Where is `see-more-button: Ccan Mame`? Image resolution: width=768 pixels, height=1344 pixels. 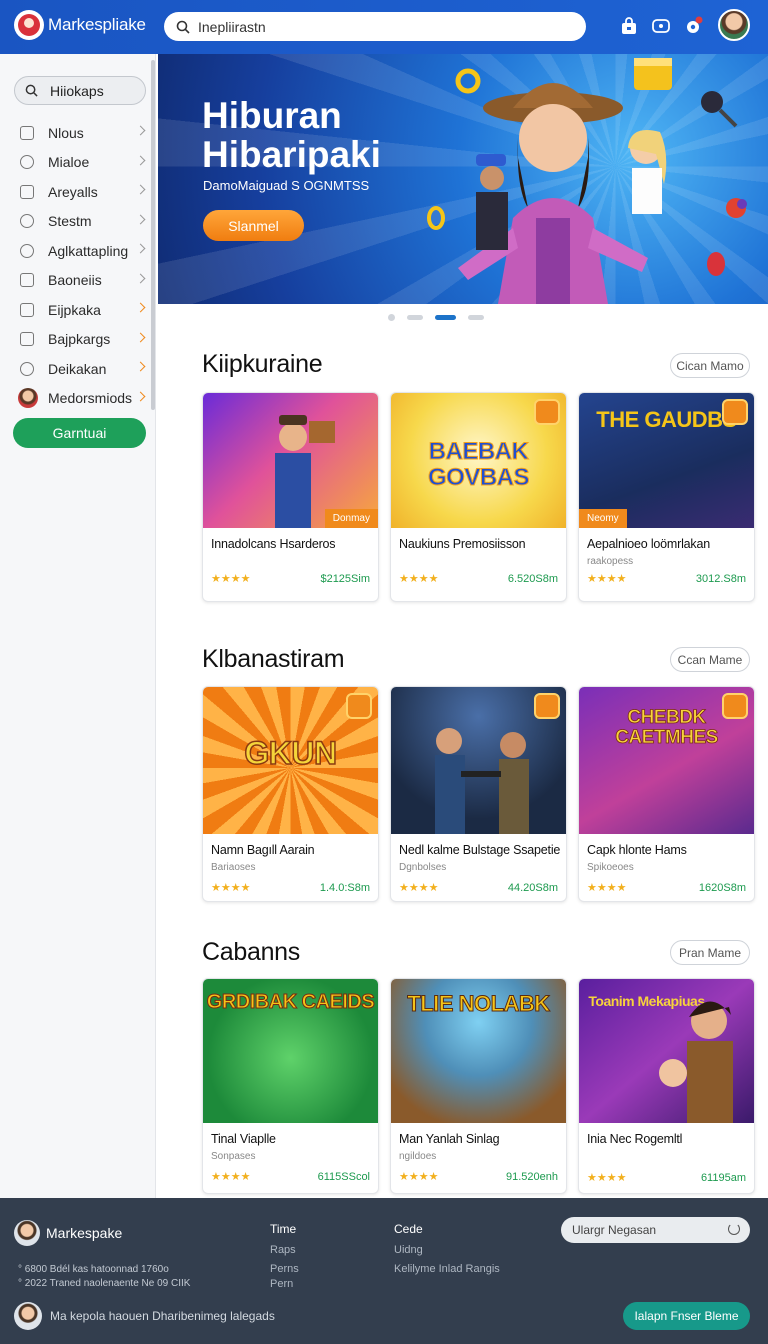
see-more-button: Ccan Mame is located at coordinates (710, 659).